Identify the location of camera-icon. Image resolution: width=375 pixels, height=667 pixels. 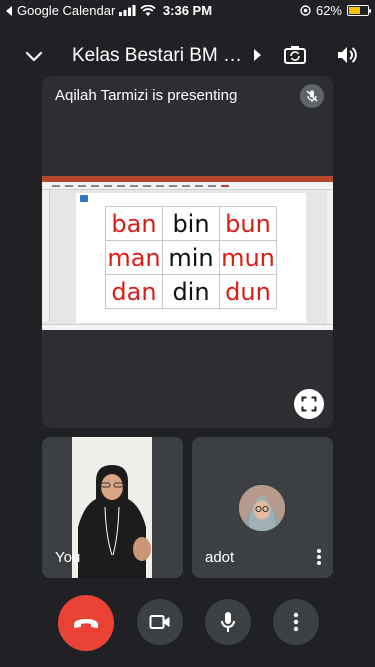
(159, 622).